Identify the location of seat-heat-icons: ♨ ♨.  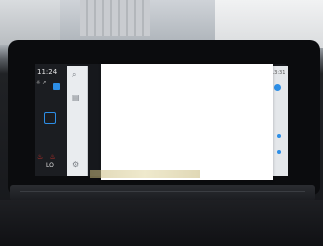
(47, 157).